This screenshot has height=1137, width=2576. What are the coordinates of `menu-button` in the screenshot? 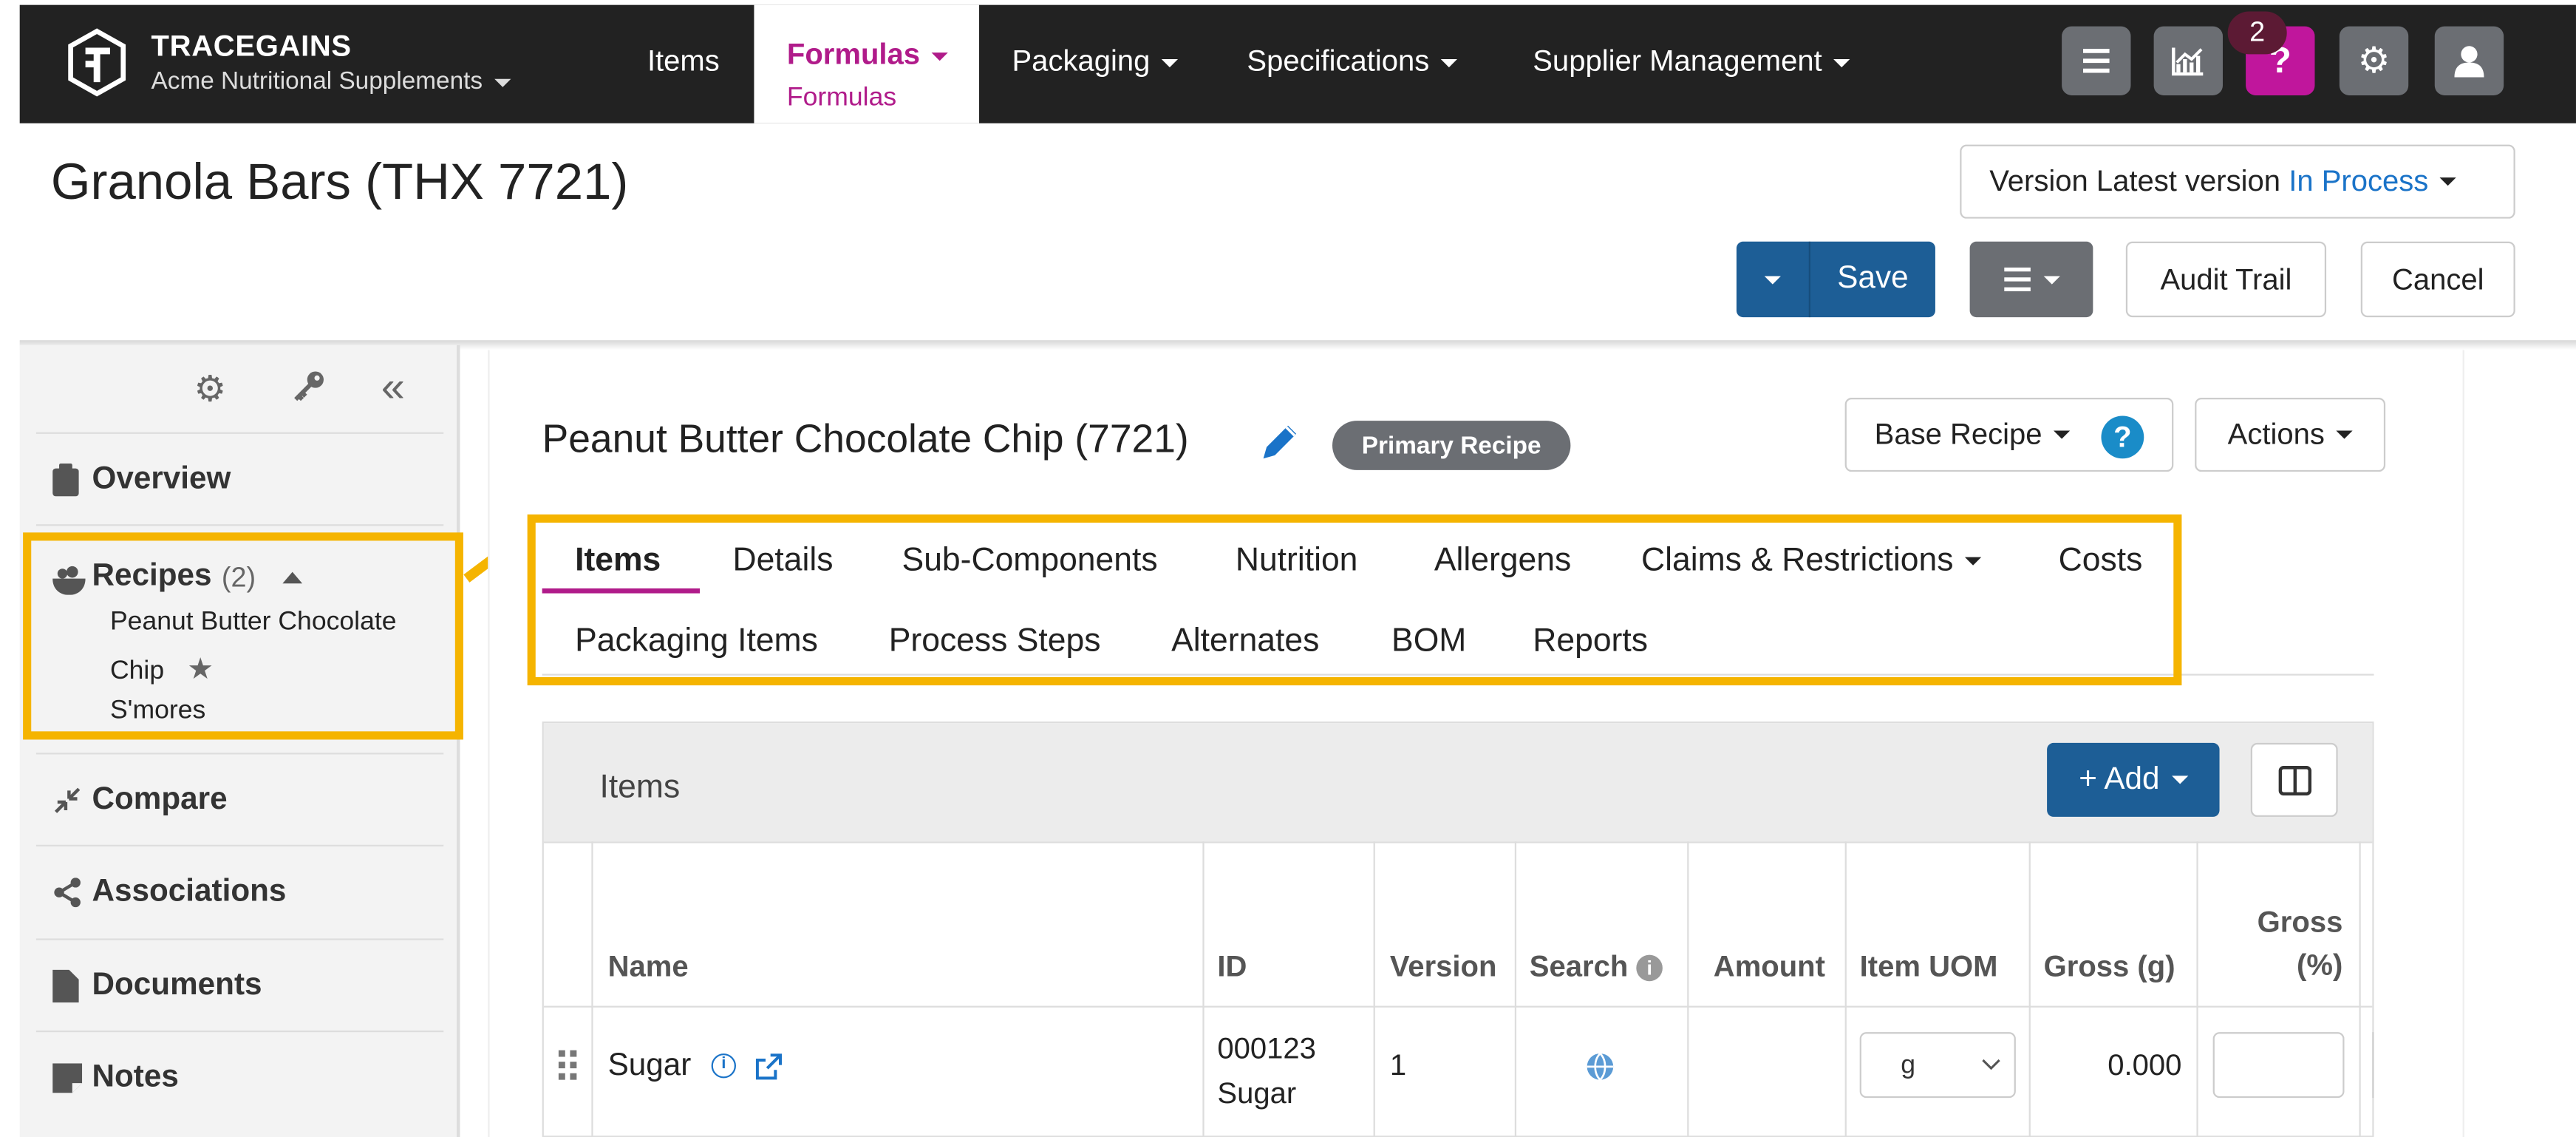 It's located at (2096, 61).